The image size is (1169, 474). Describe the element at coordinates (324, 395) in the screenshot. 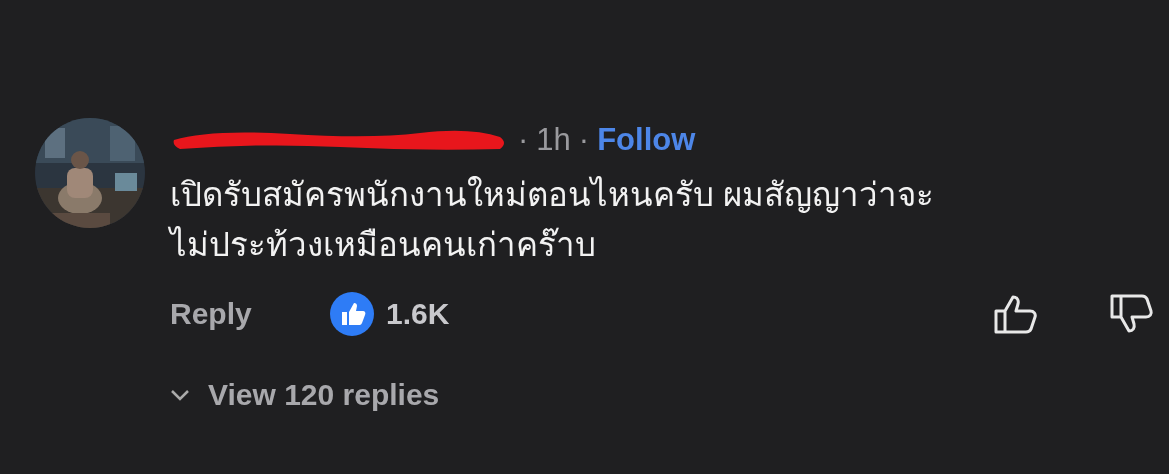

I see `view-replies-link: View 120 replies` at that location.